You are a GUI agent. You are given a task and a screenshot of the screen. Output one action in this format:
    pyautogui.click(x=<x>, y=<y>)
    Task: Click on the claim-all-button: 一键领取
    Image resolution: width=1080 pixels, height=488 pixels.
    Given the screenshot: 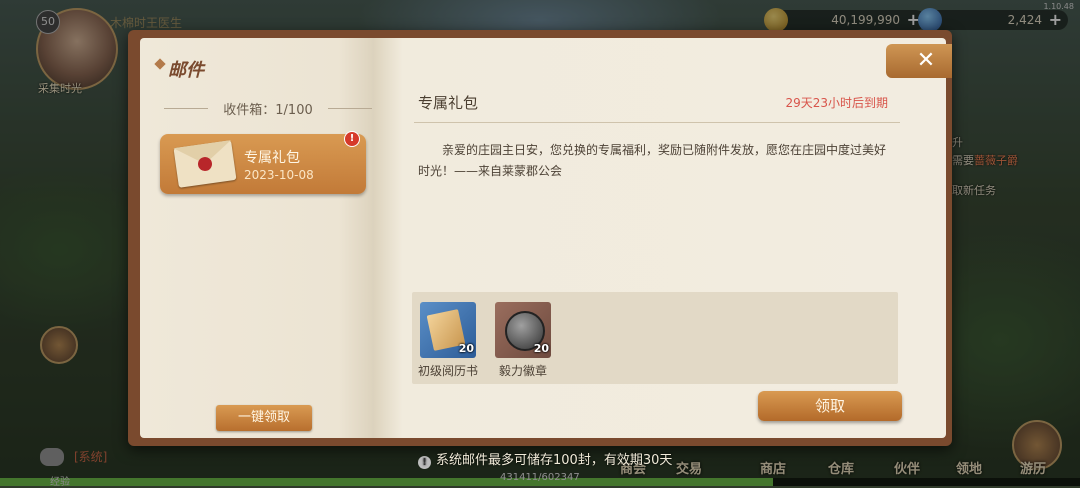 What is the action you would take?
    pyautogui.click(x=264, y=418)
    